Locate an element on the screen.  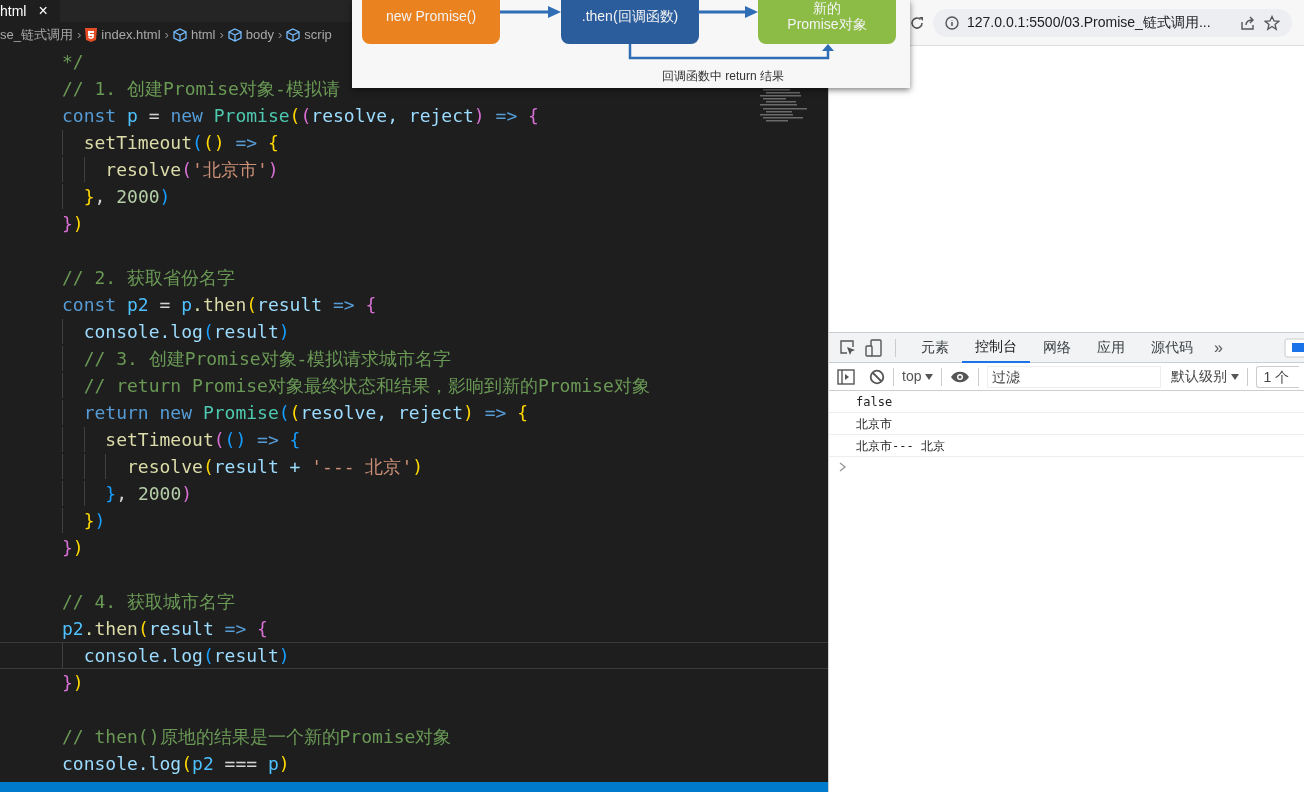
devtools-tab: 源代码 is located at coordinates (1172, 347).